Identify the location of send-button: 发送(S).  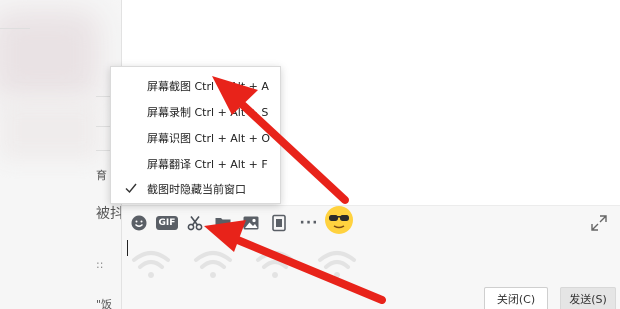
(588, 298).